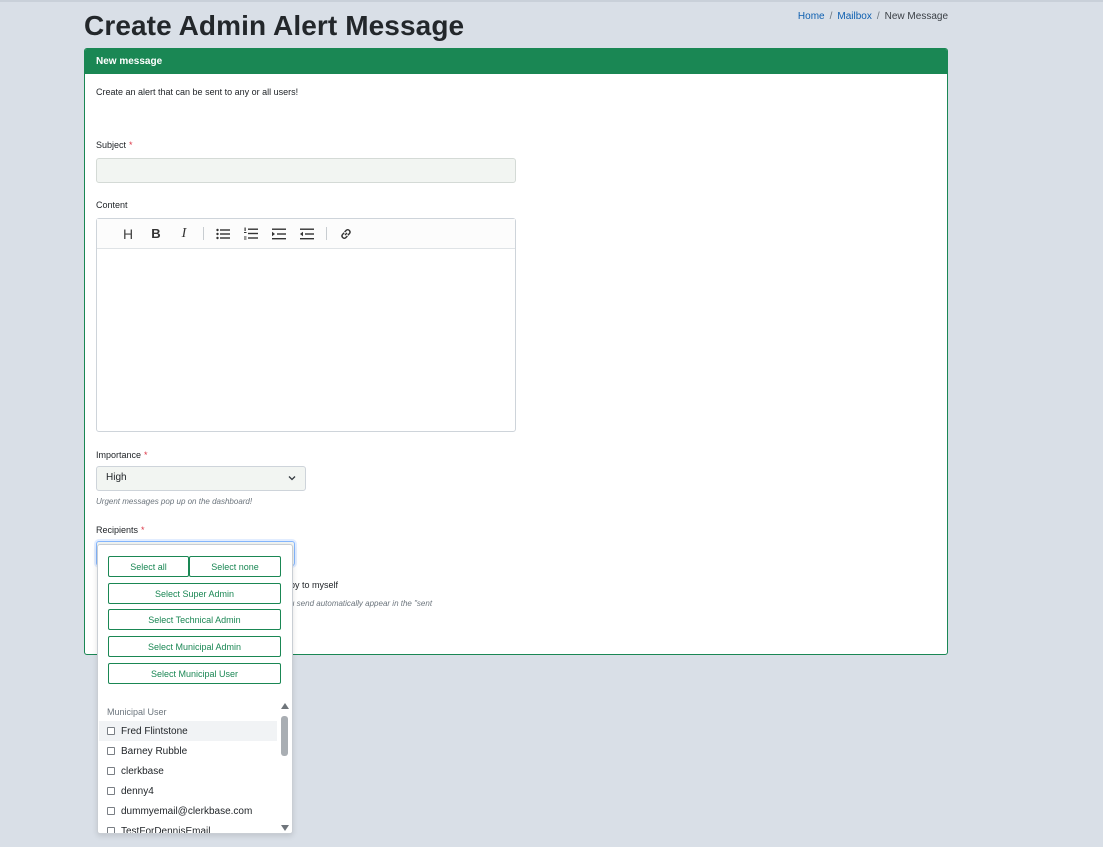  I want to click on numbered-list-button, so click(251, 234).